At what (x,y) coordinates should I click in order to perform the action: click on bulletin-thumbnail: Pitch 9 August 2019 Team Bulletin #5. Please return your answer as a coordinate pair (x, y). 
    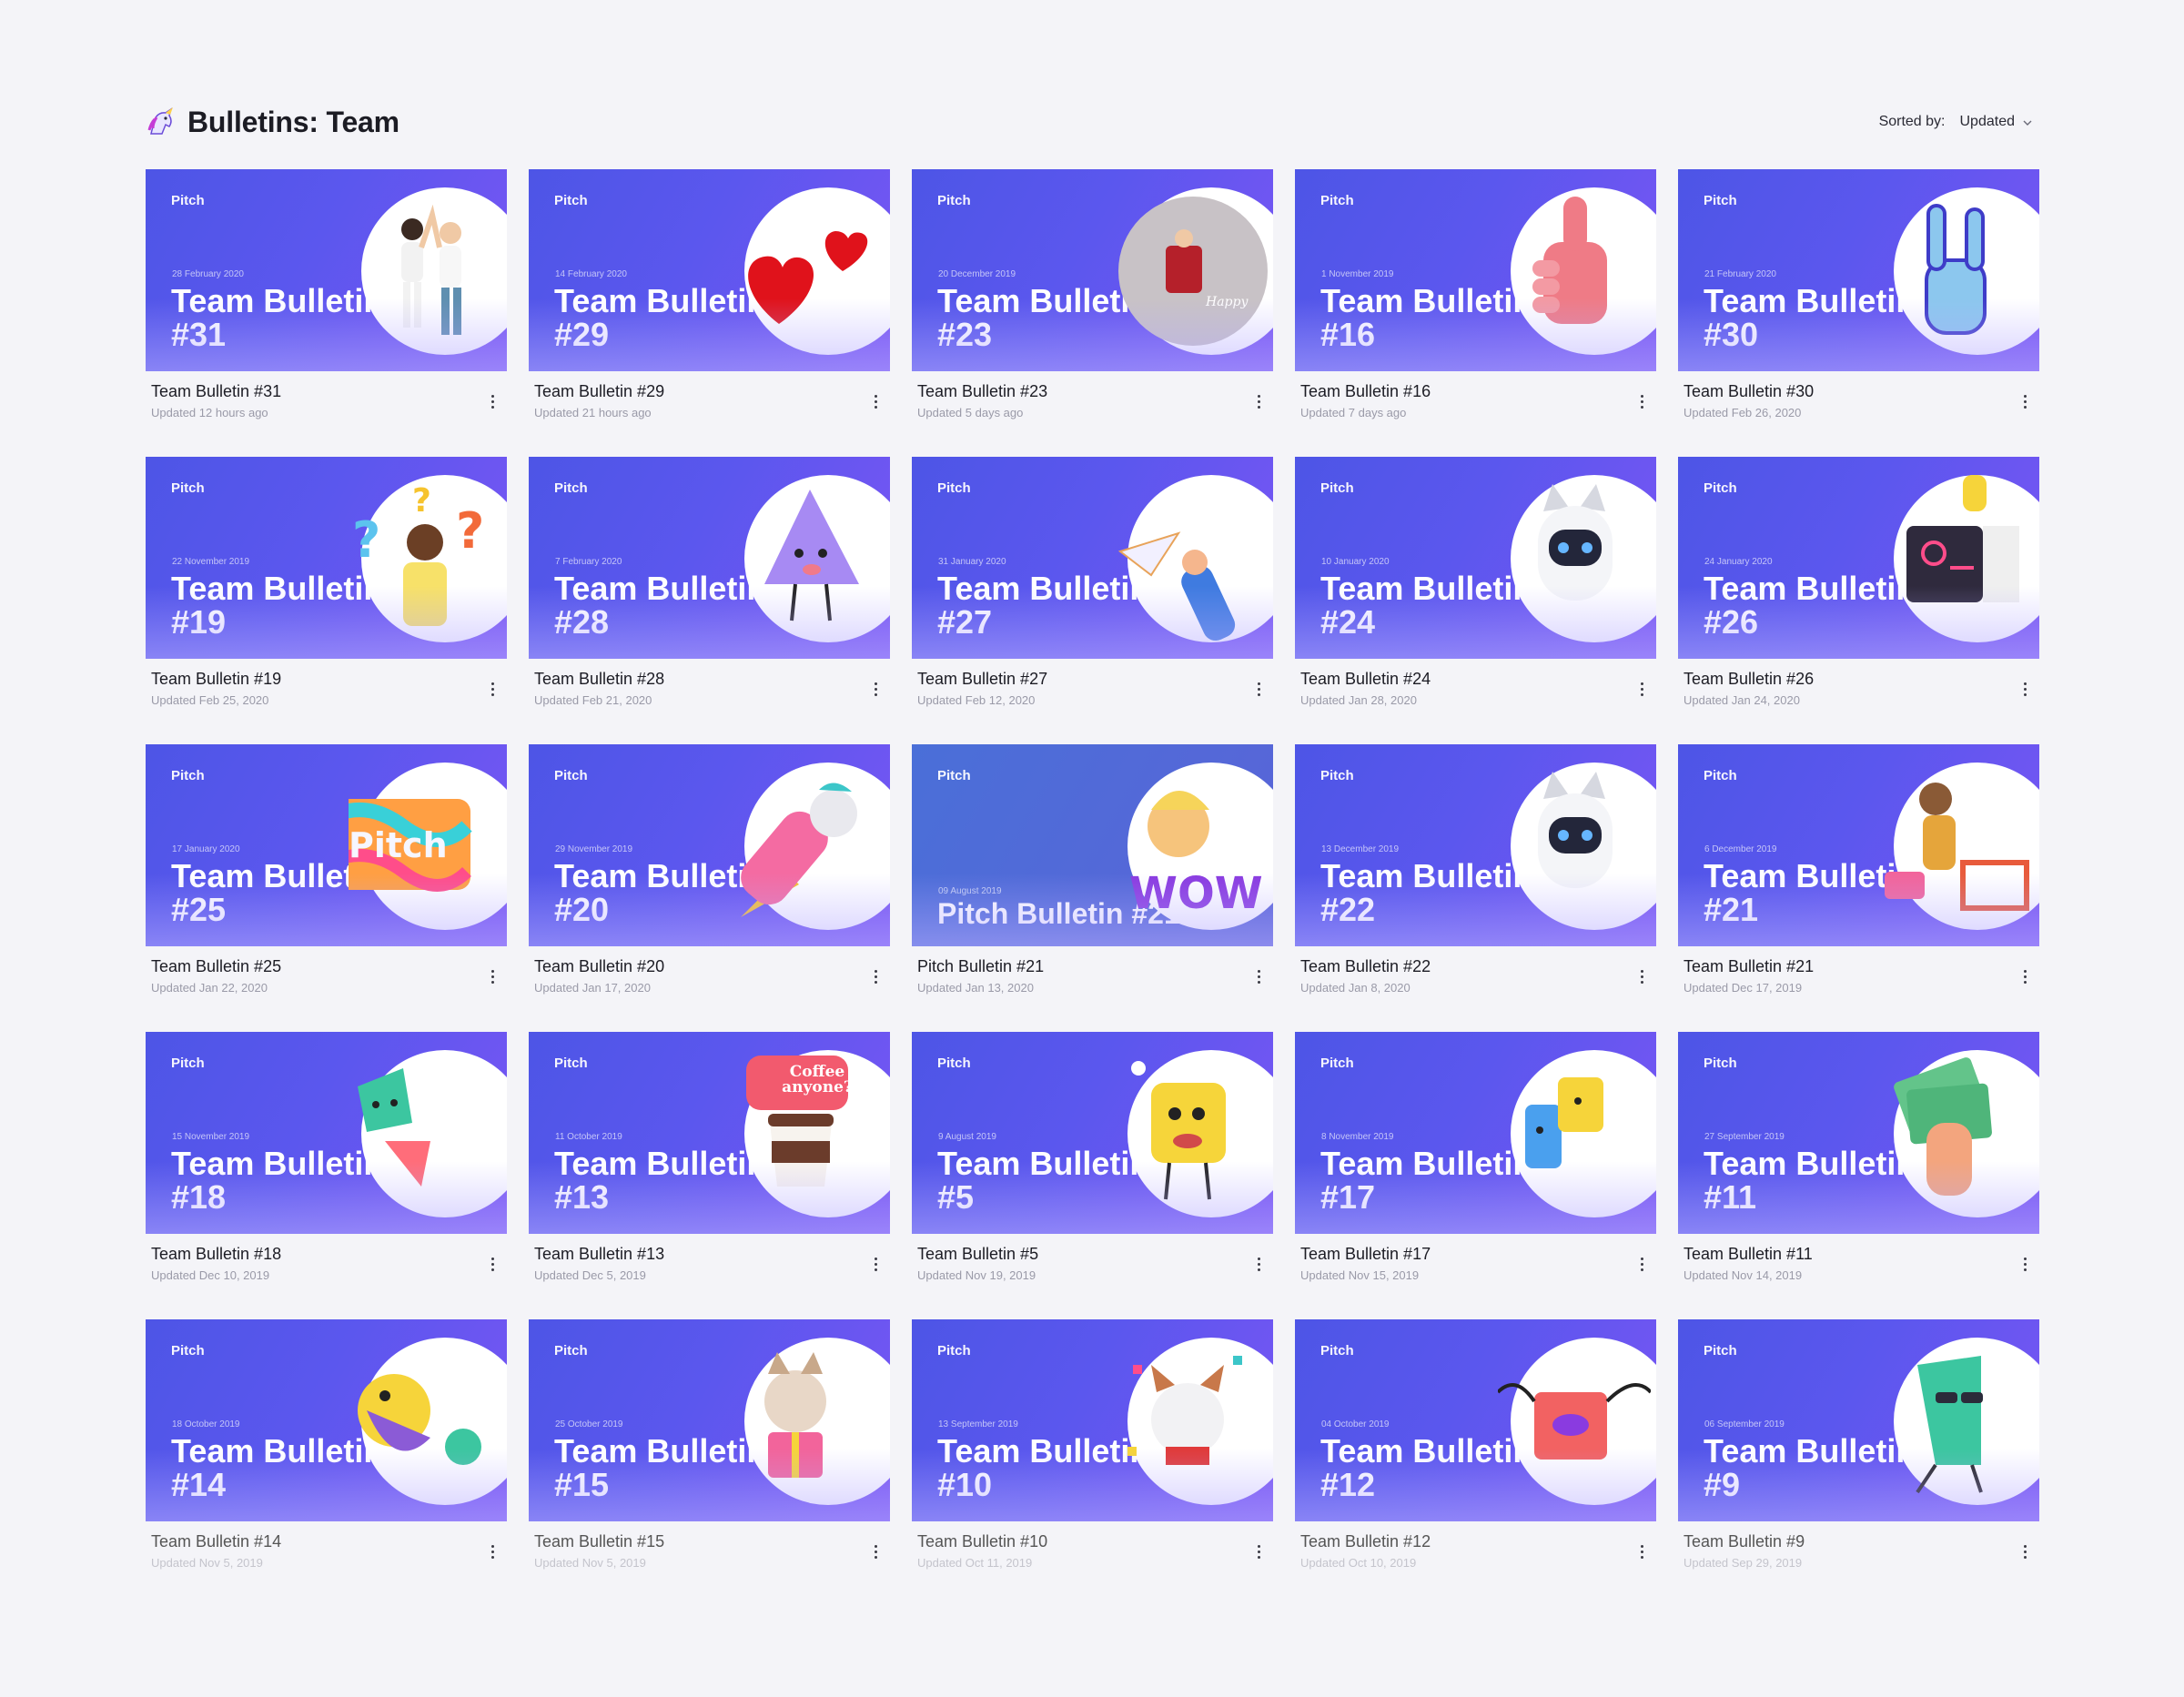
    Looking at the image, I should click on (1093, 1133).